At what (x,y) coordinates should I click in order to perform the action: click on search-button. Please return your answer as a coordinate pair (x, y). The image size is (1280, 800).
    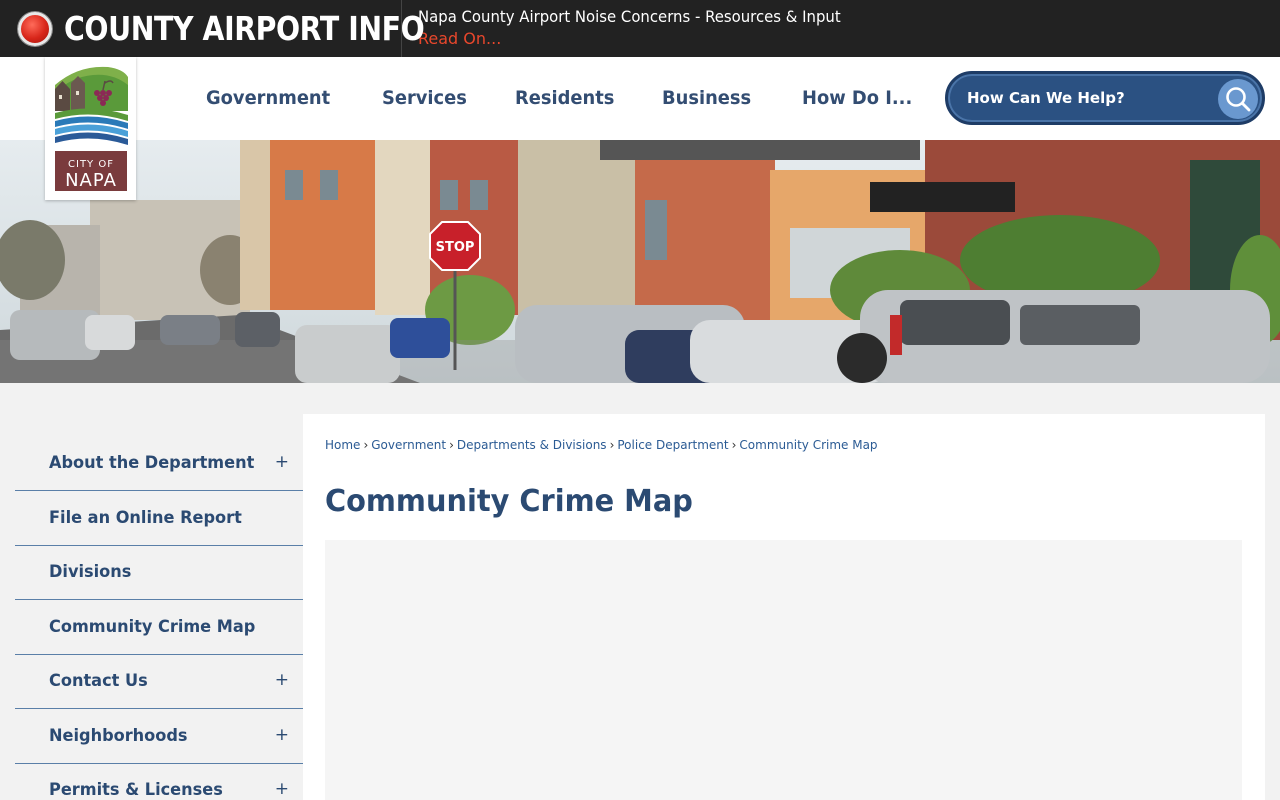
    Looking at the image, I should click on (1238, 99).